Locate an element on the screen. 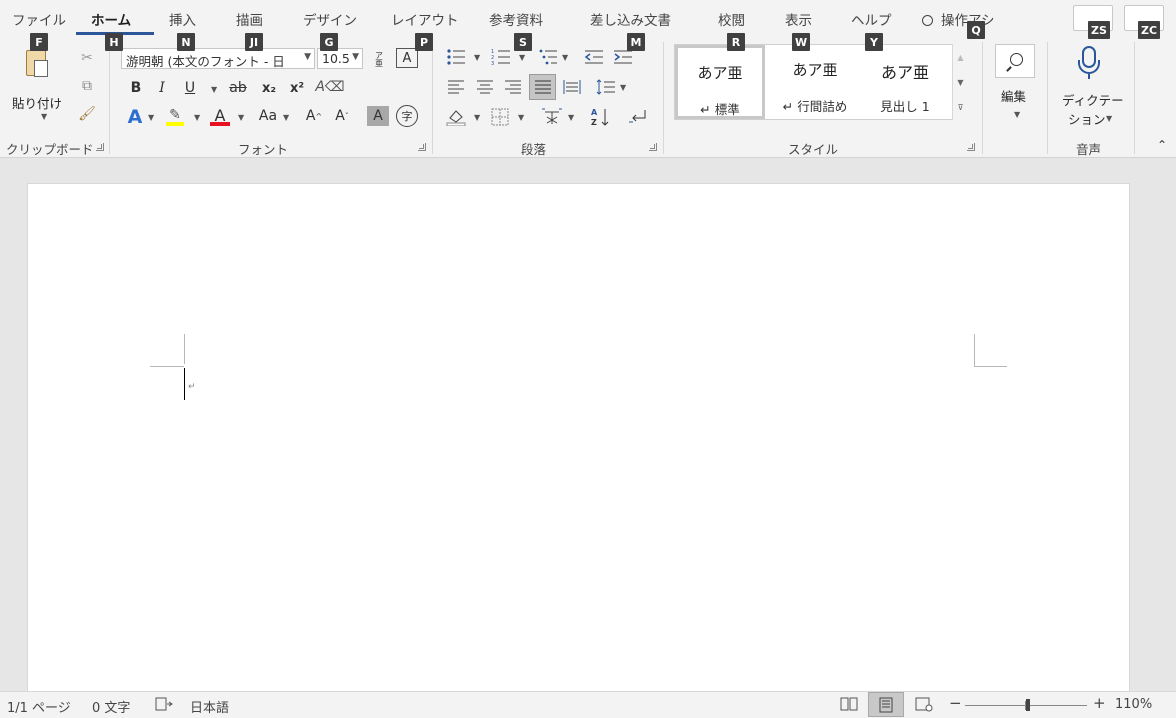 This screenshot has width=1176, height=718. text-effects-icon: A is located at coordinates (135, 117).